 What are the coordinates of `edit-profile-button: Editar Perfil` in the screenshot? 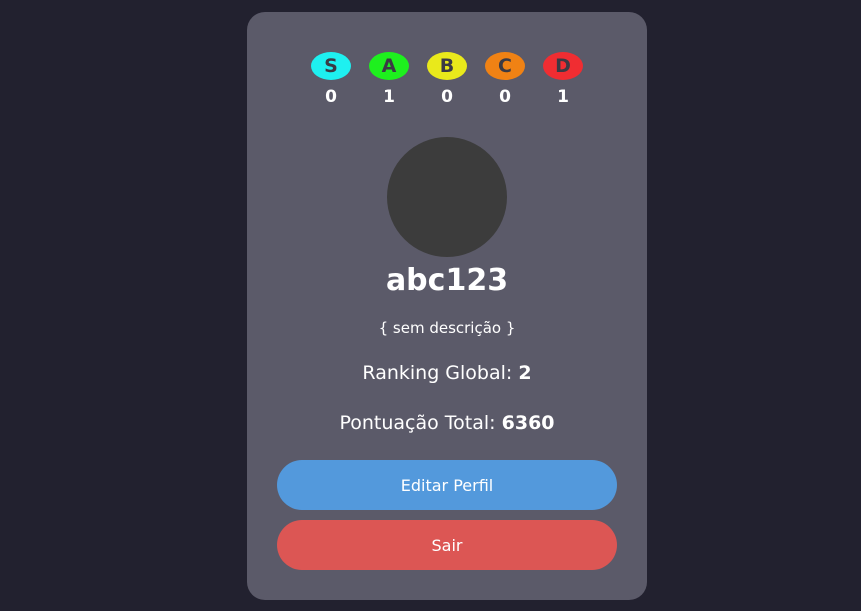 It's located at (447, 485).